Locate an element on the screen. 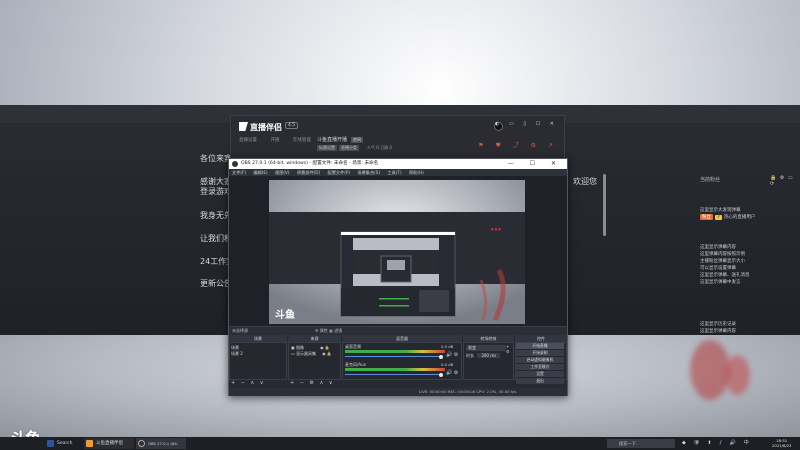  exit-button: 退出 is located at coordinates (540, 381).